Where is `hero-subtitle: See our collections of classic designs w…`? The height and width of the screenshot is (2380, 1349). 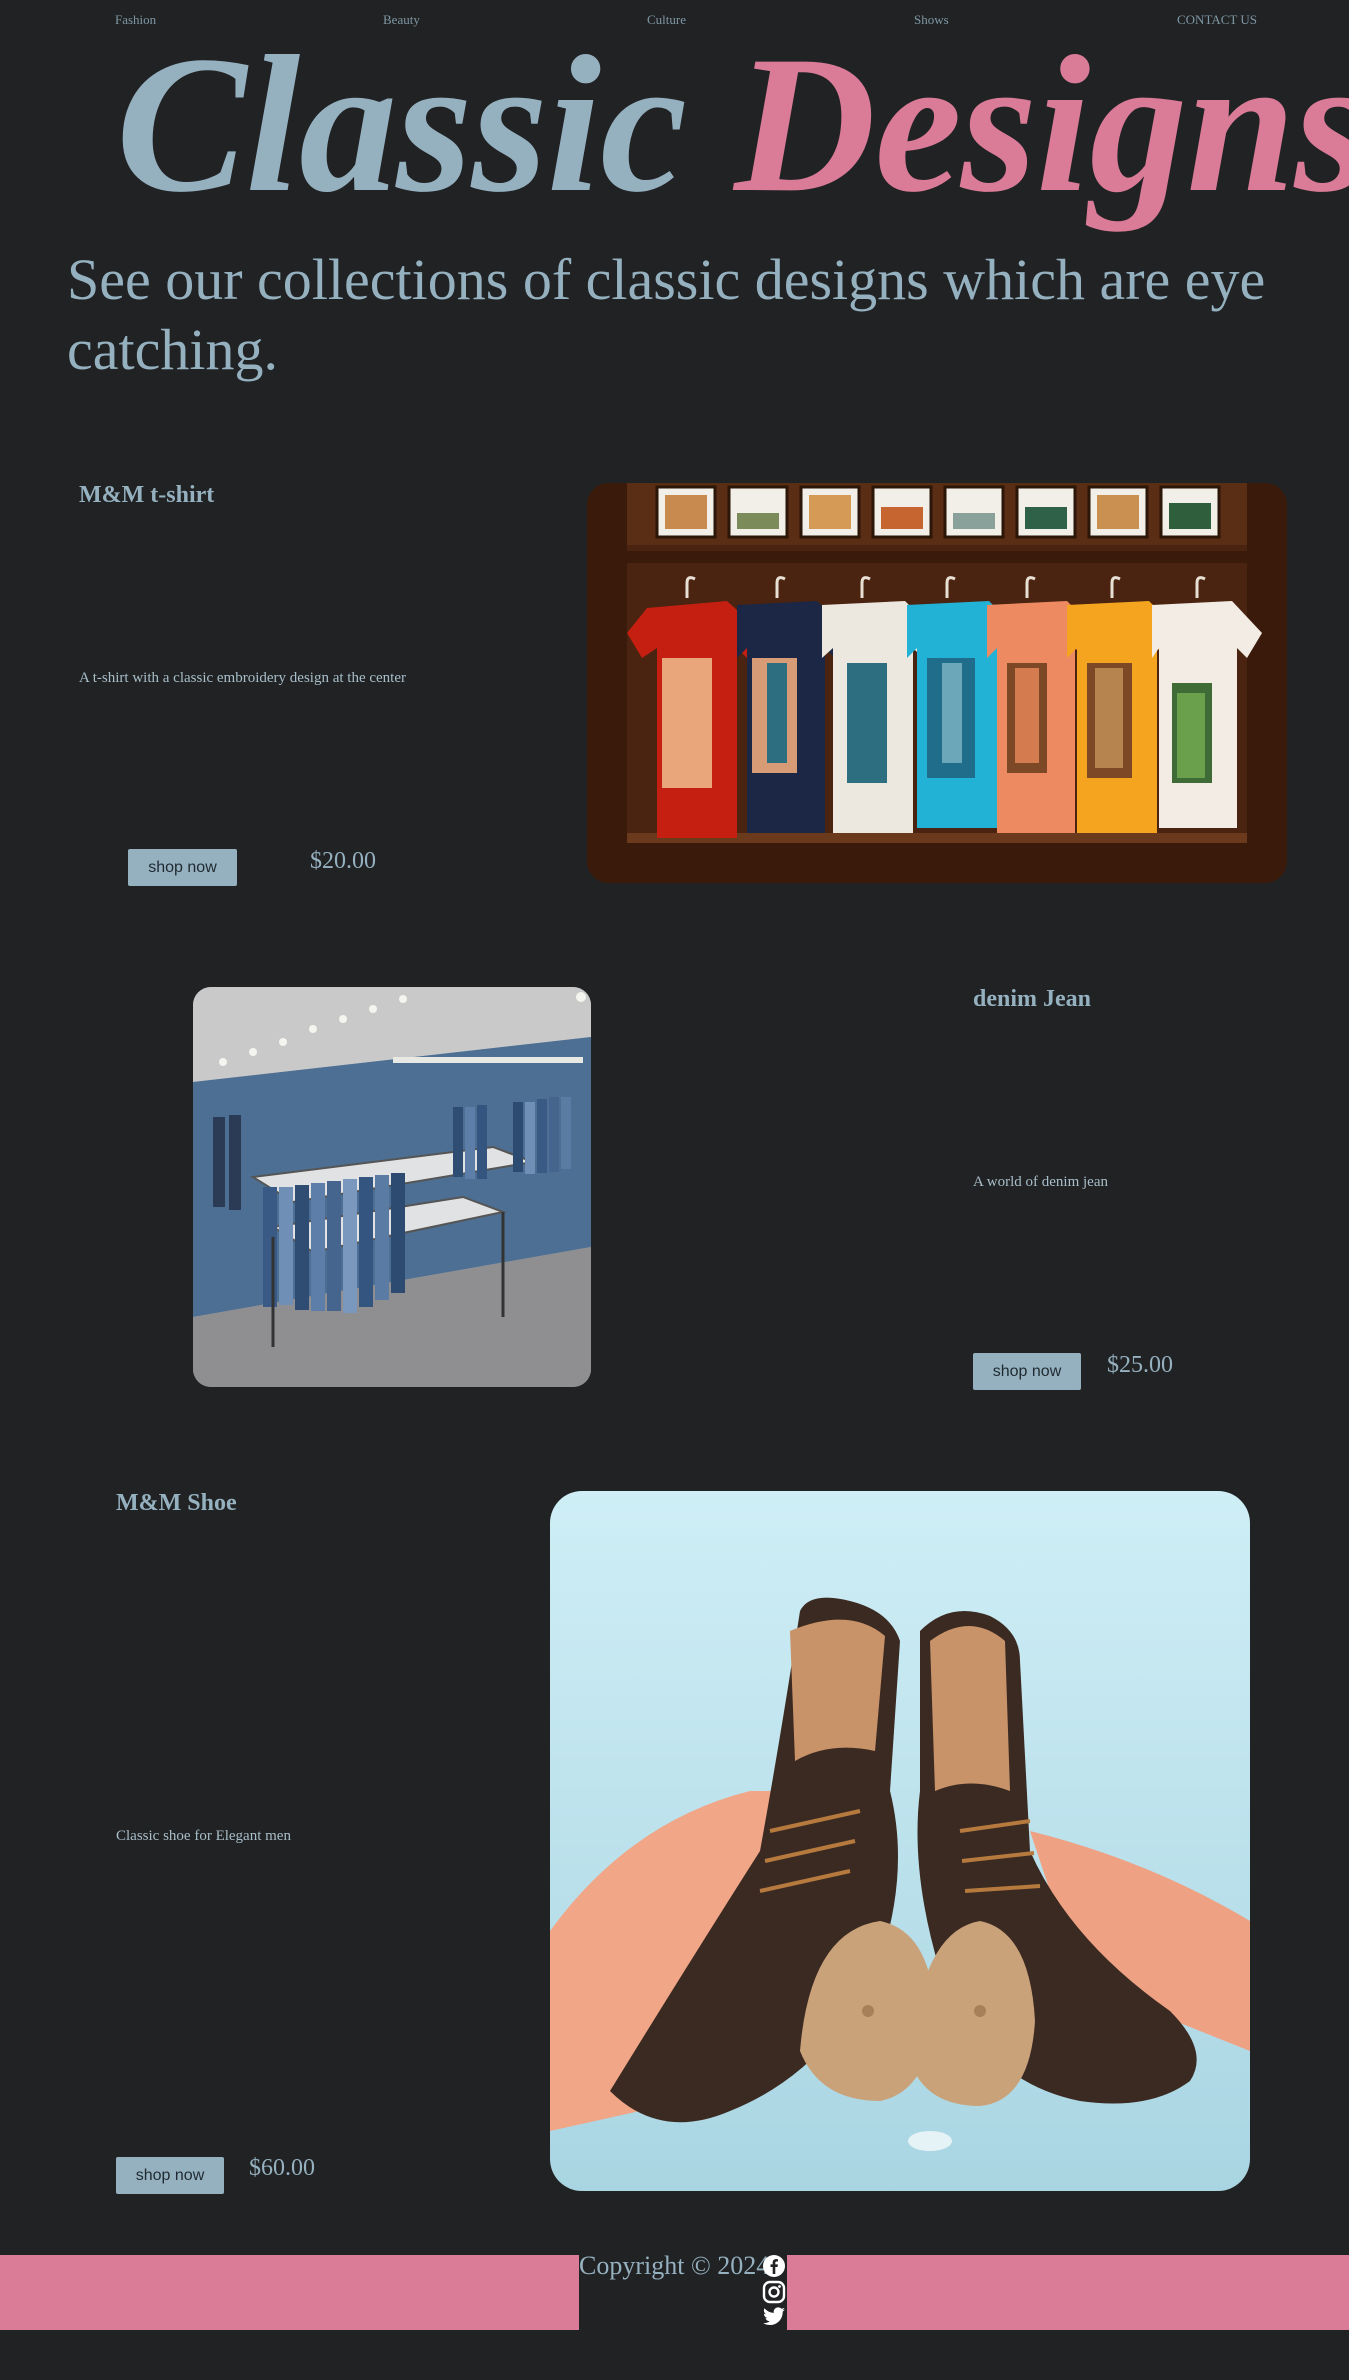
hero-subtitle: See our collections of classic designs w… is located at coordinates (666, 314).